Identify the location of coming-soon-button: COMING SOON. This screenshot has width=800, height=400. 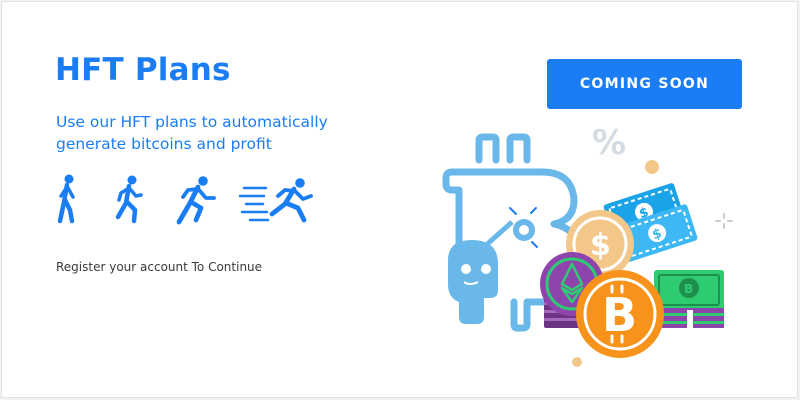
(644, 84).